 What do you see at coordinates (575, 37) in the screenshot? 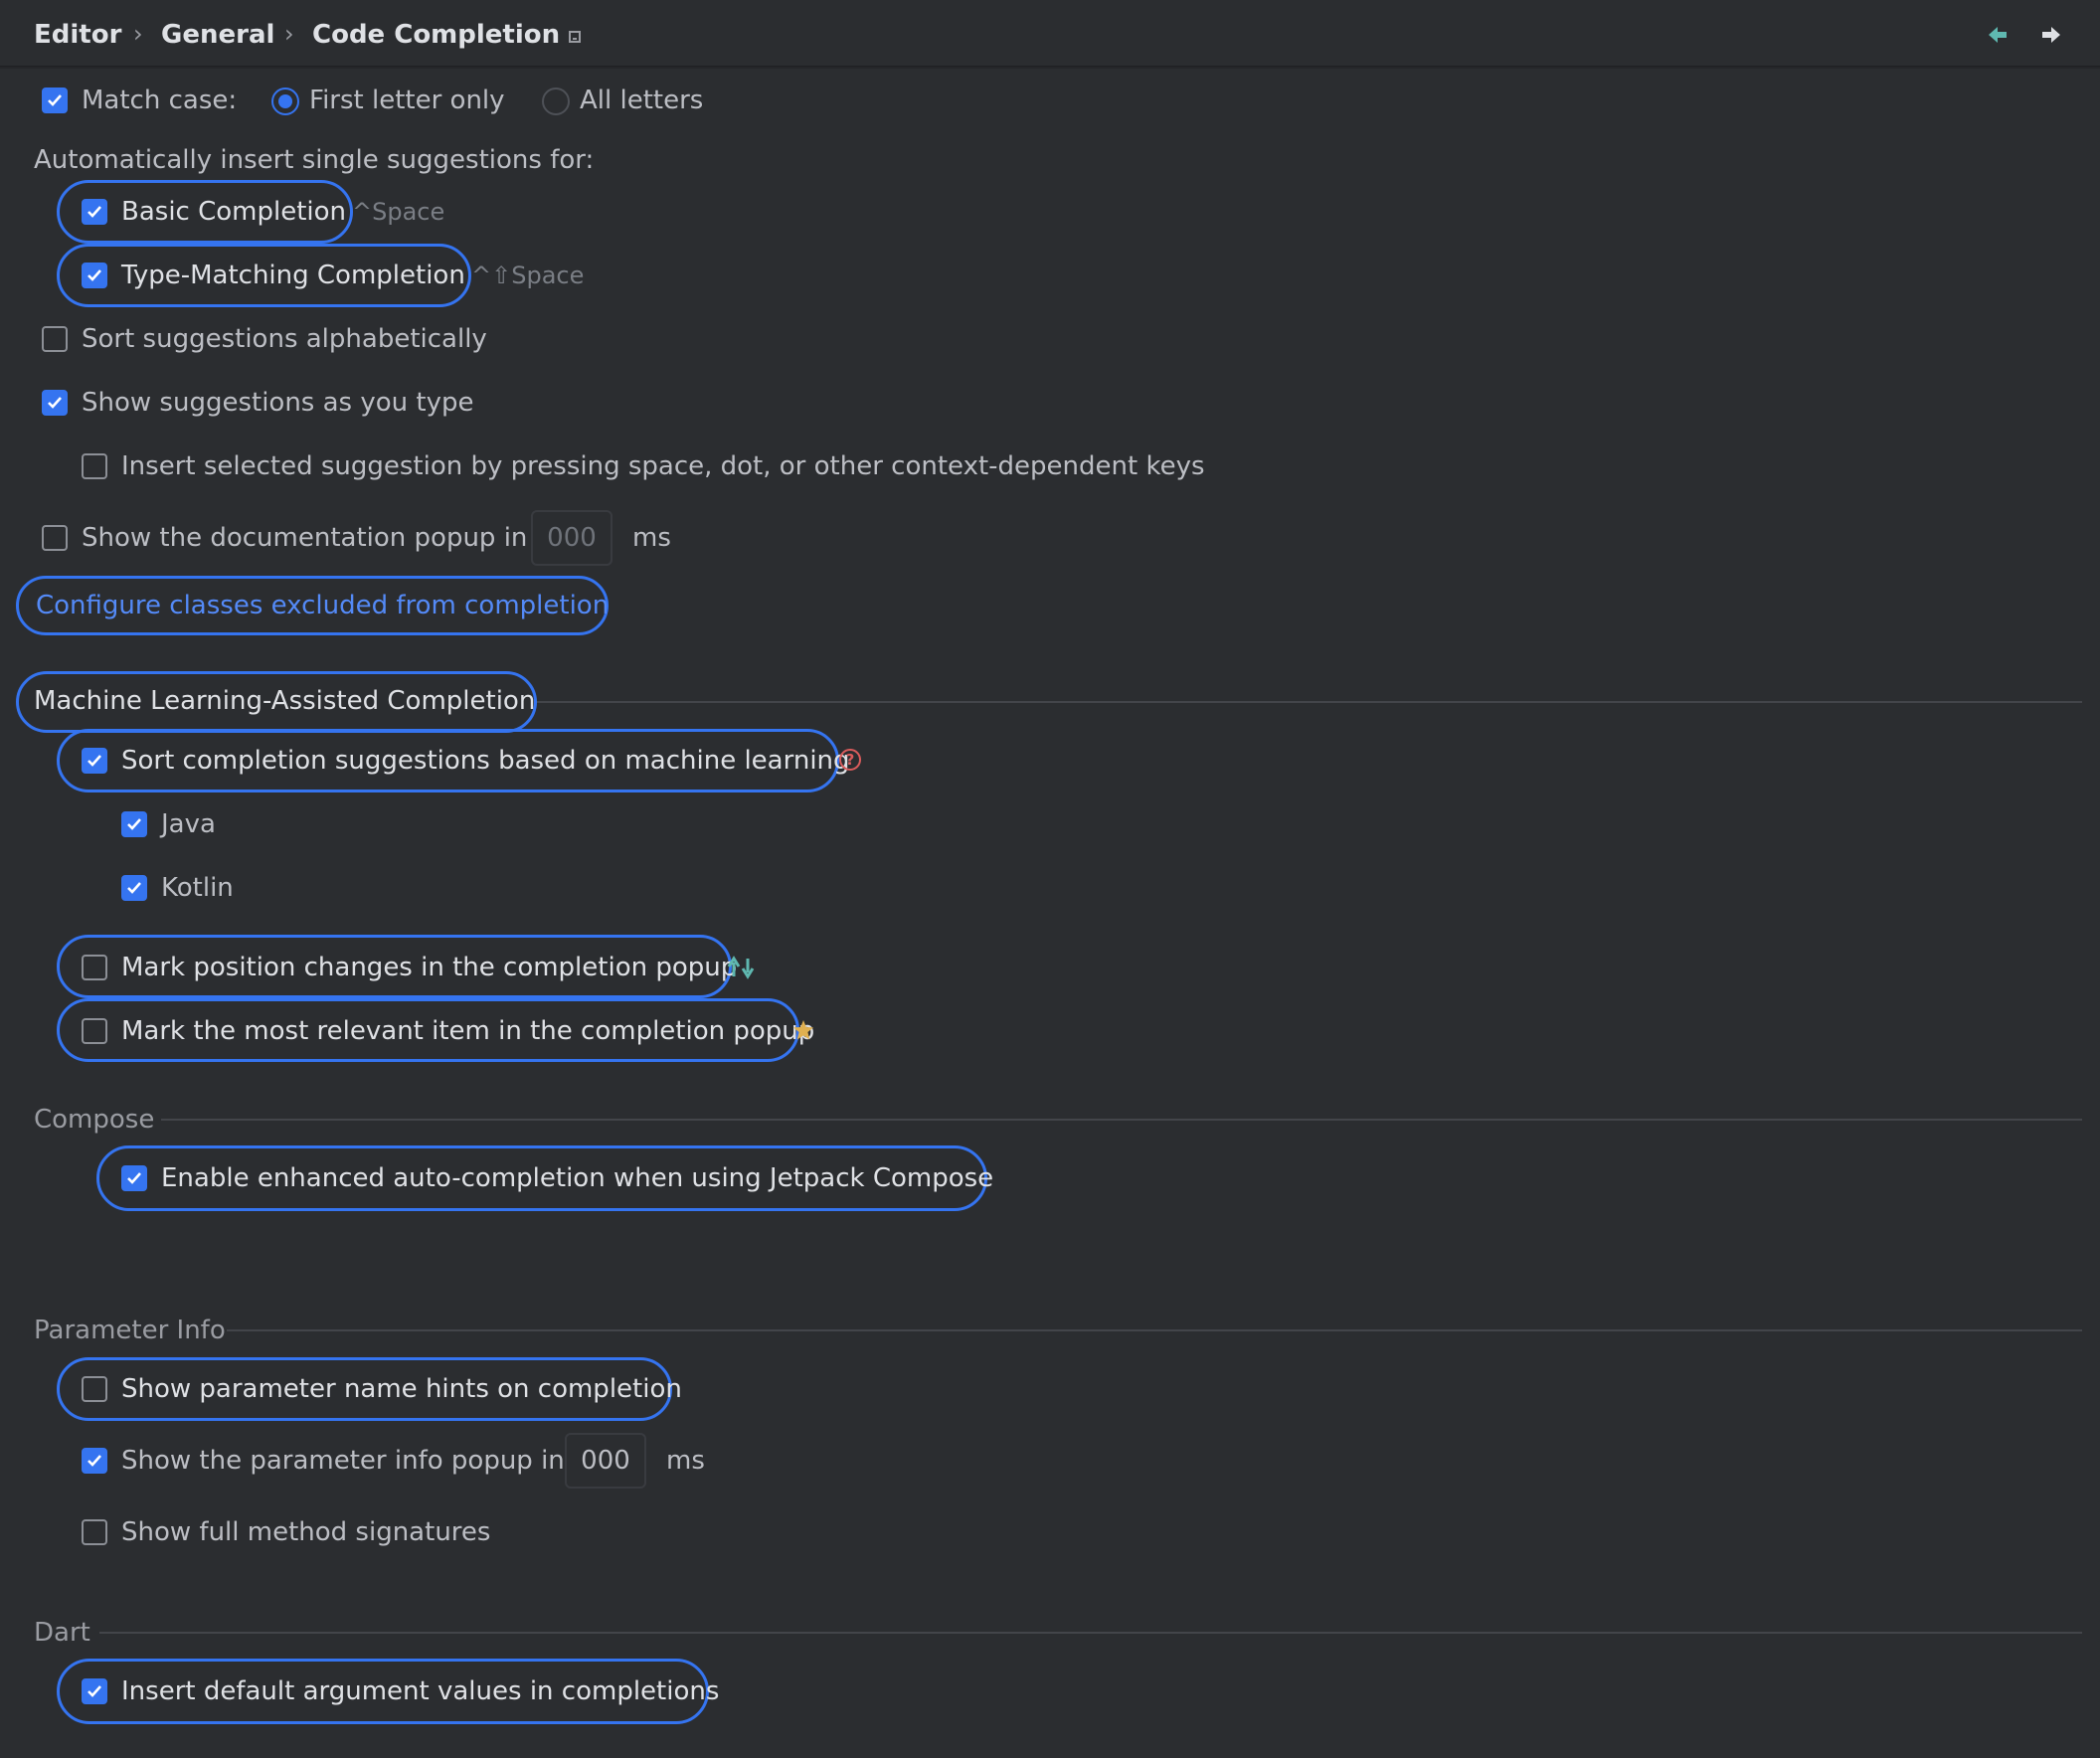
I see `pin-icon` at bounding box center [575, 37].